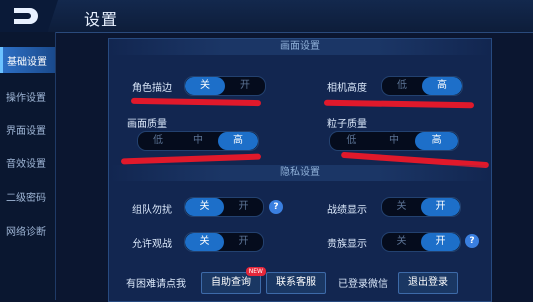 This screenshot has width=533, height=302. Describe the element at coordinates (156, 284) in the screenshot. I see `help-text: 有困难请点我` at that location.